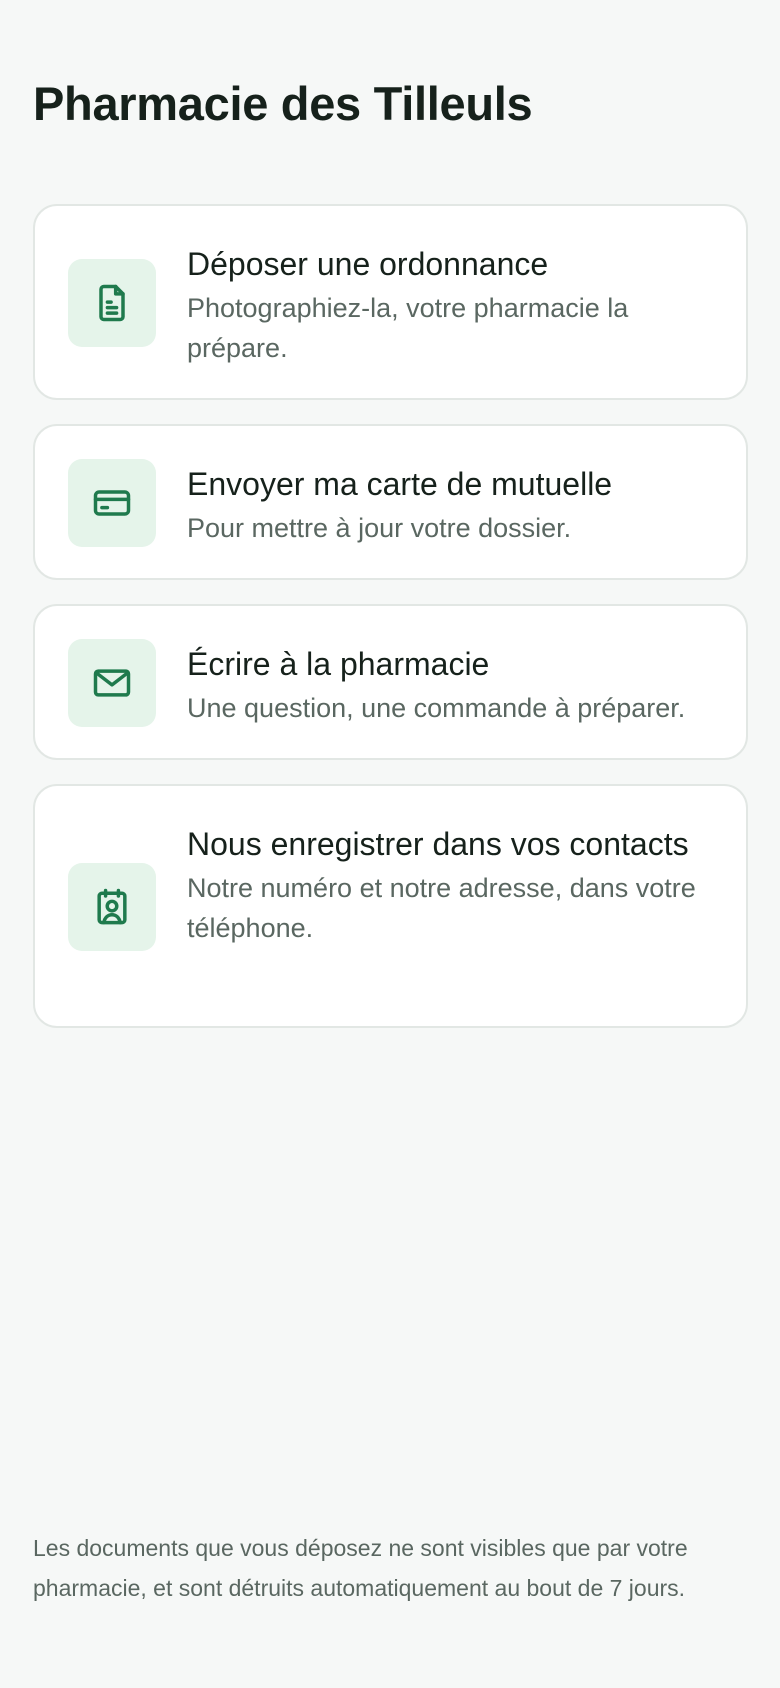  I want to click on mail-icon, so click(112, 683).